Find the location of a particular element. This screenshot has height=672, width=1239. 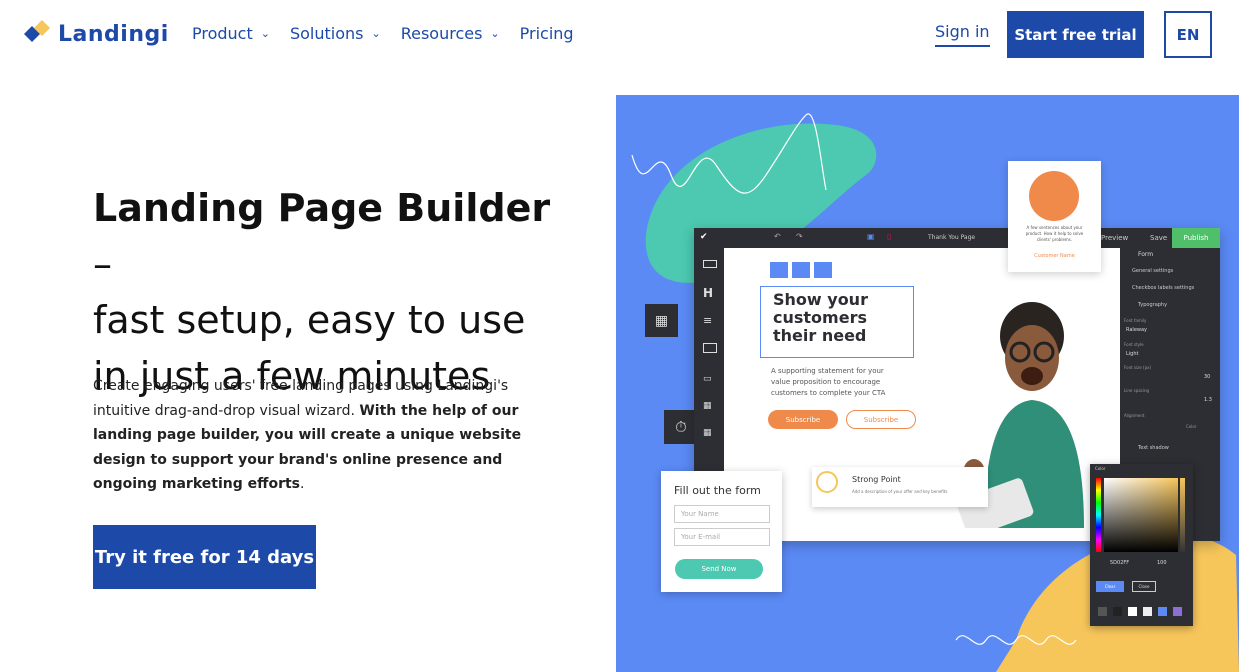

section-tool-icon is located at coordinates (710, 264).